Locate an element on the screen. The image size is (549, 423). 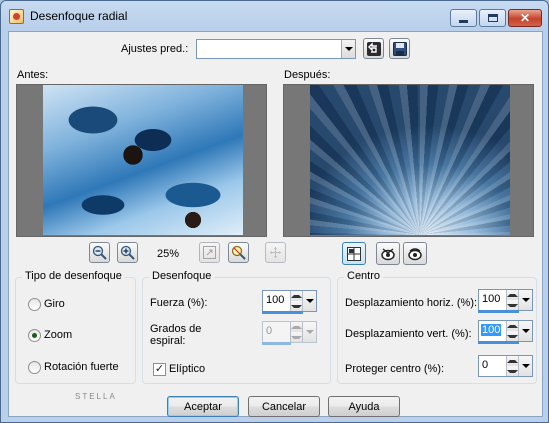
horiz-offset-dropdown is located at coordinates (525, 300).